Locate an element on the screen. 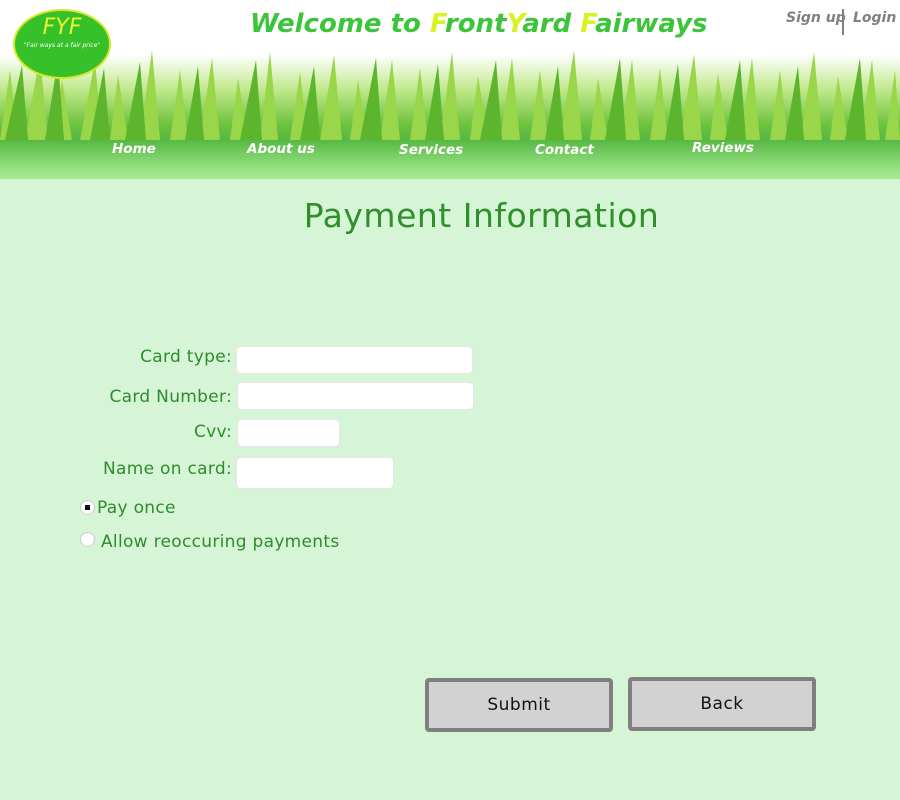  submit-button: Submit is located at coordinates (519, 705).